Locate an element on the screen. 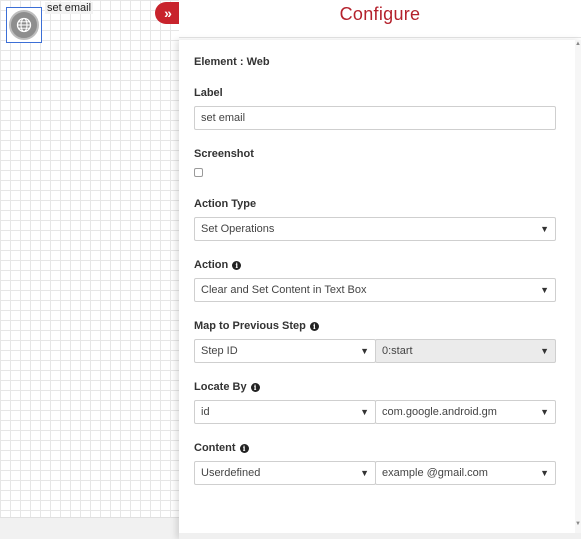 This screenshot has height=539, width=581. collapse-panel-button: » is located at coordinates (168, 13).